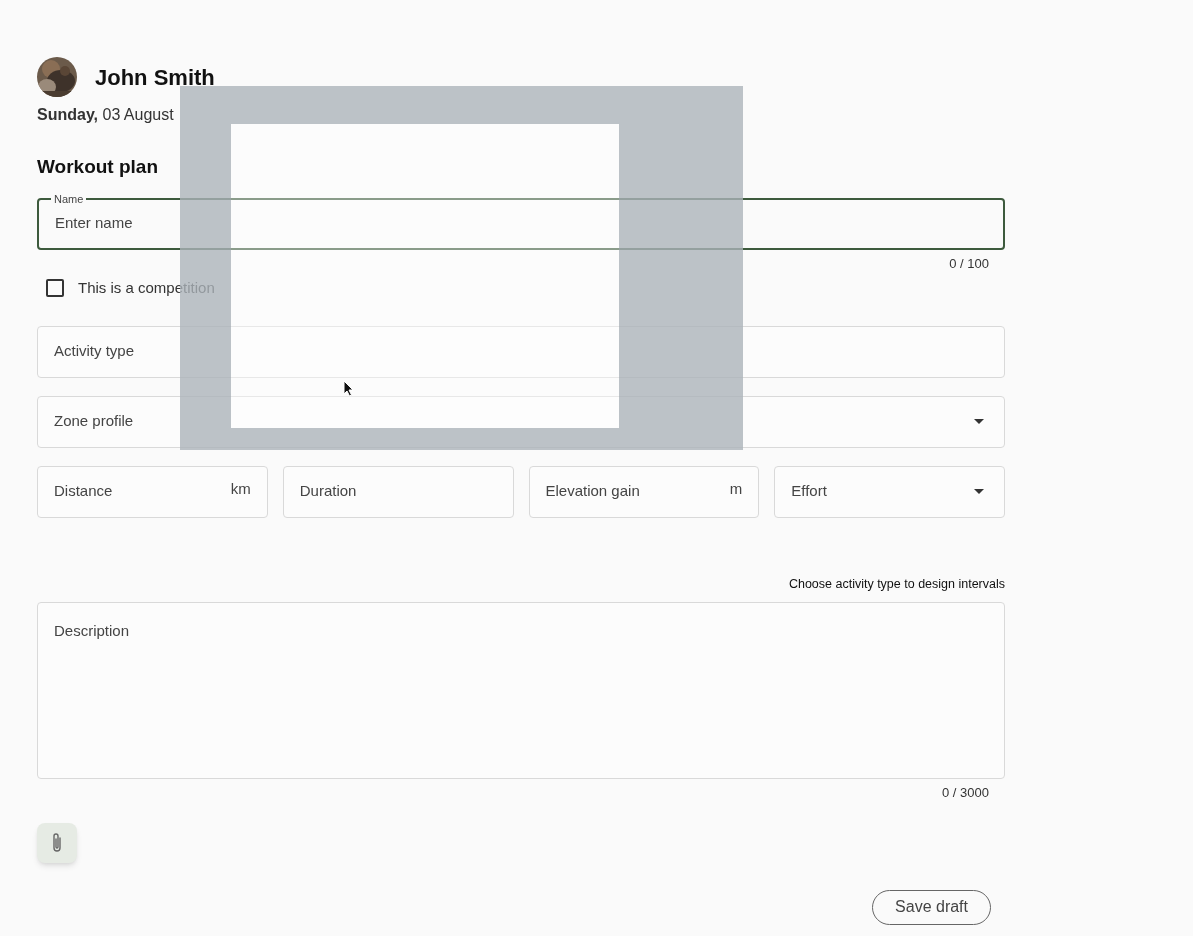 The image size is (1193, 936). What do you see at coordinates (152, 491) in the screenshot?
I see `input-field: Distance km` at bounding box center [152, 491].